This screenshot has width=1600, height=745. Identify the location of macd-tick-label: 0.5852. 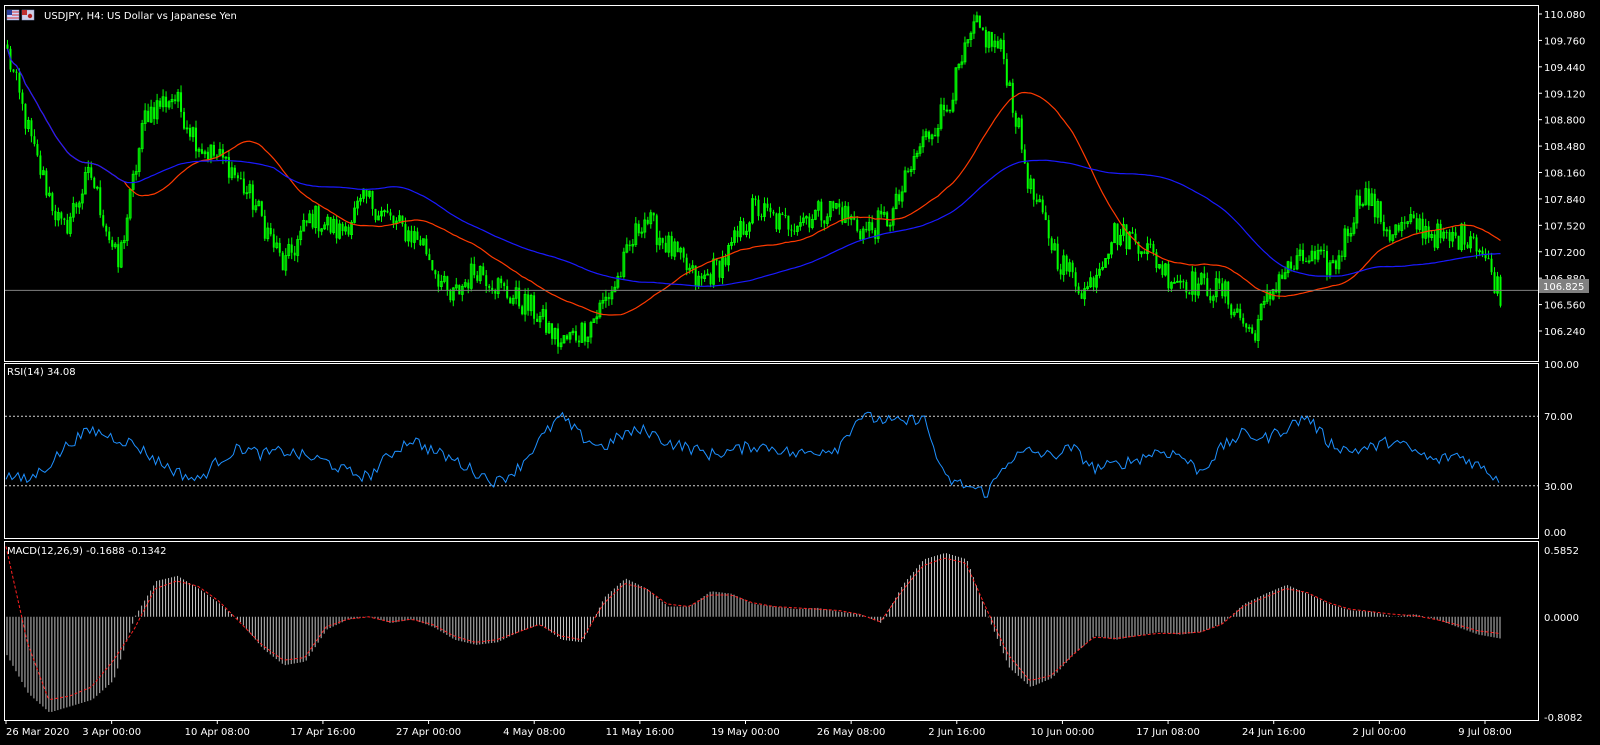
(1561, 551).